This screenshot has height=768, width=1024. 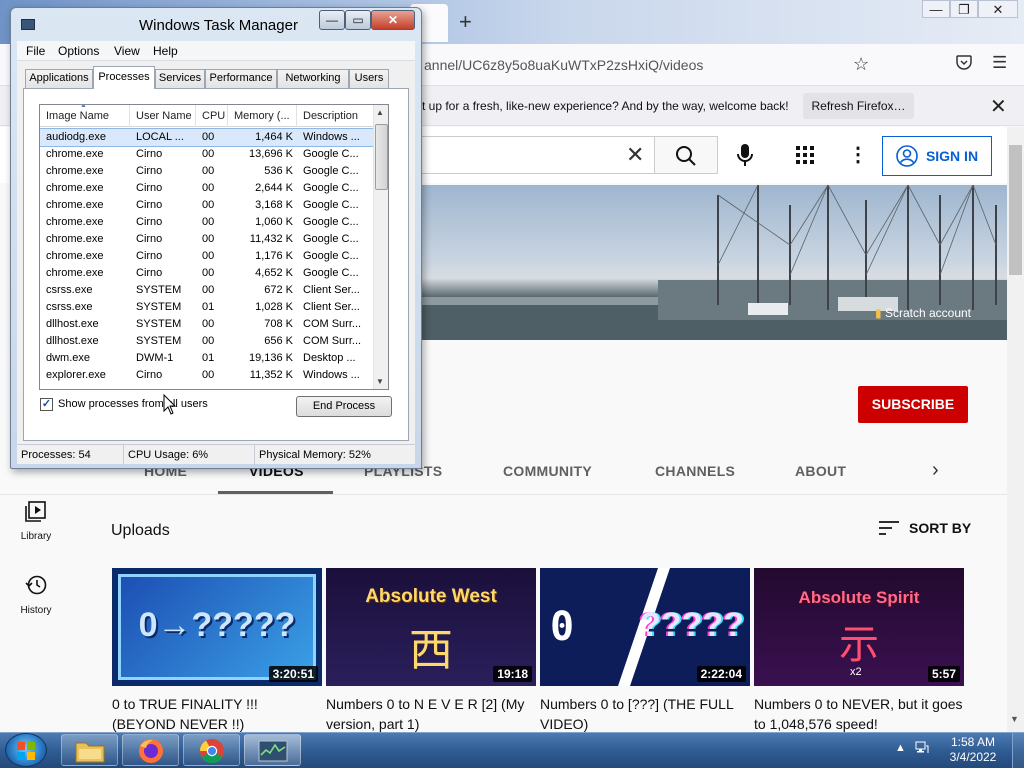 What do you see at coordinates (180, 78) in the screenshot?
I see `tab-services: Services` at bounding box center [180, 78].